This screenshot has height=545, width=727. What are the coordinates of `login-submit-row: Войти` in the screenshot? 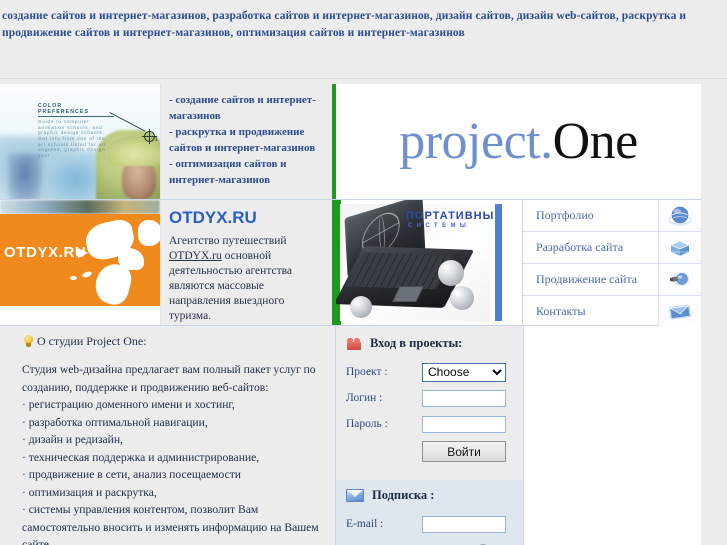 It's located at (431, 451).